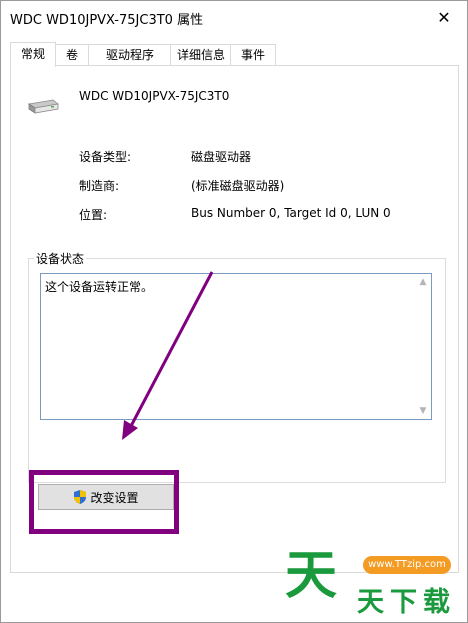 The image size is (468, 623). Describe the element at coordinates (43, 106) in the screenshot. I see `disk-drive-icon` at that location.